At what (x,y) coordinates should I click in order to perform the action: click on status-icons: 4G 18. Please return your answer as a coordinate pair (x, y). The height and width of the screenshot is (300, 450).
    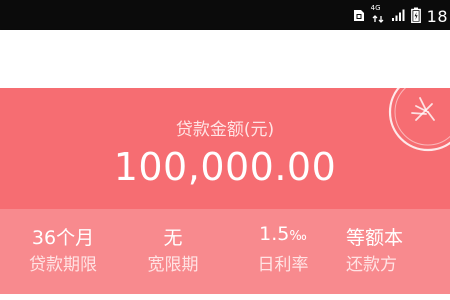
    Looking at the image, I should click on (401, 15).